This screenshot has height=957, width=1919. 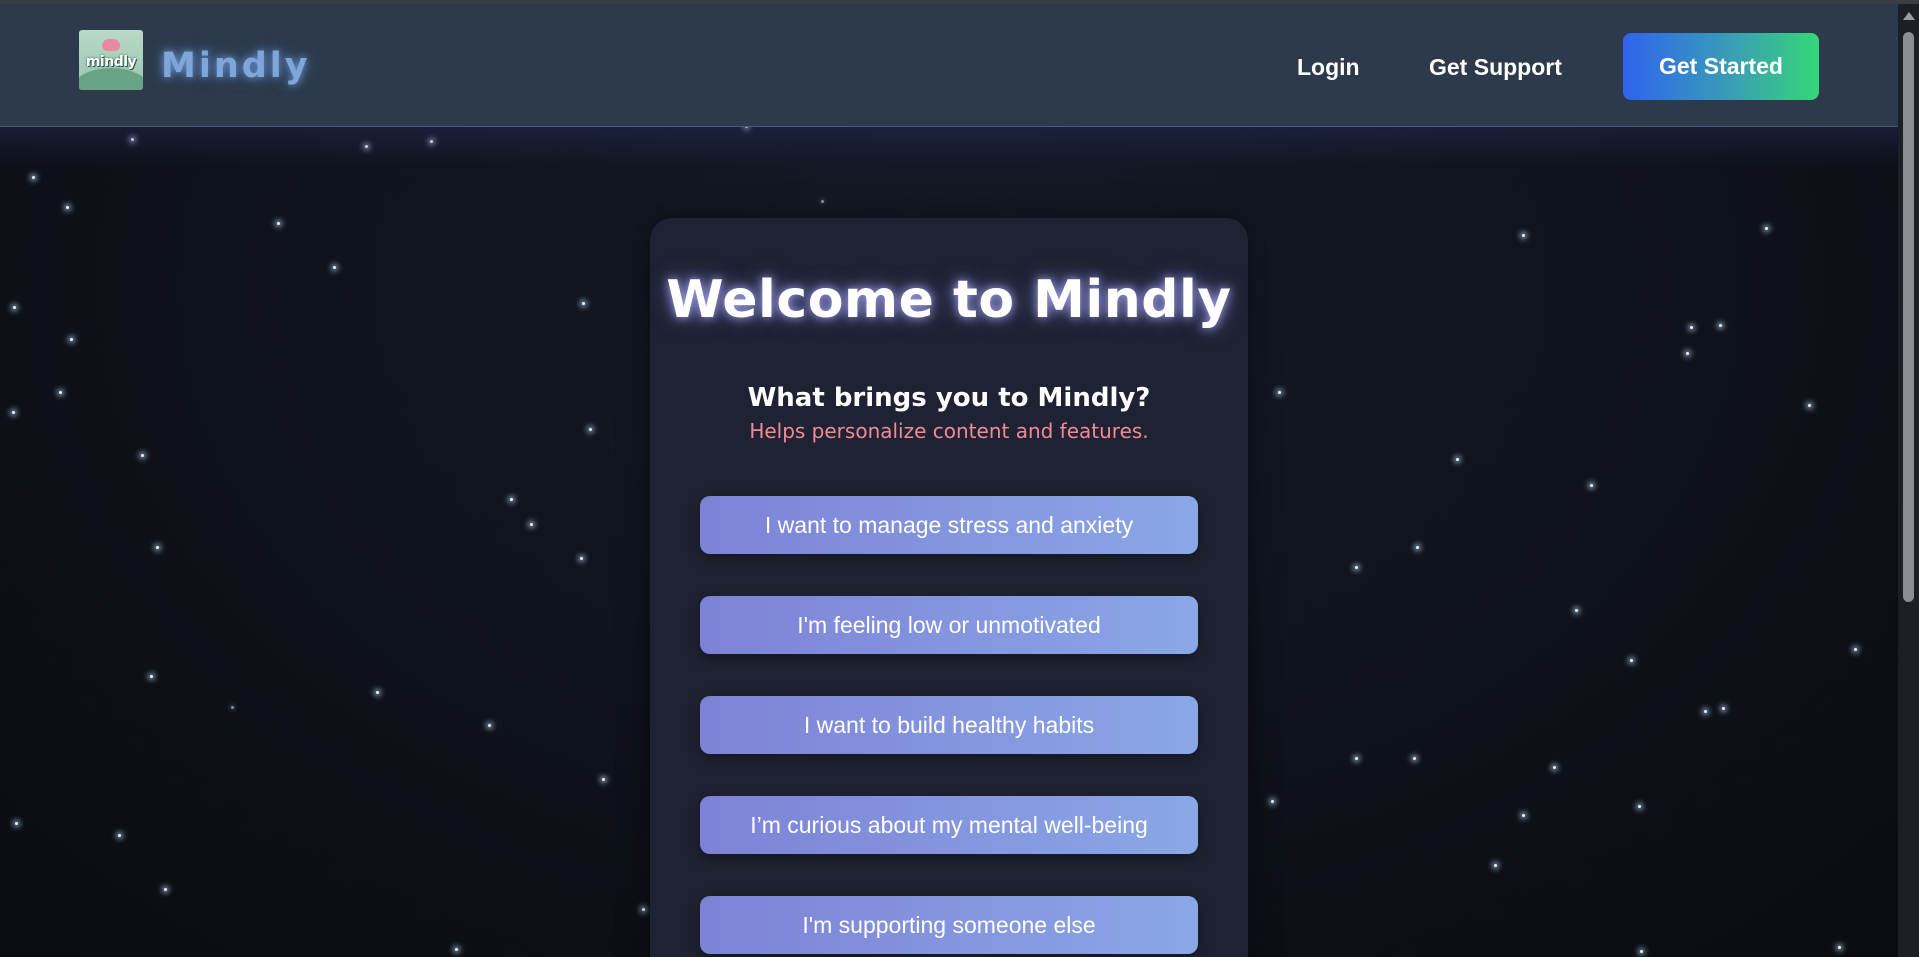 I want to click on option-feeling-low-button: I'm feeling low or unmotivated, so click(x=949, y=625).